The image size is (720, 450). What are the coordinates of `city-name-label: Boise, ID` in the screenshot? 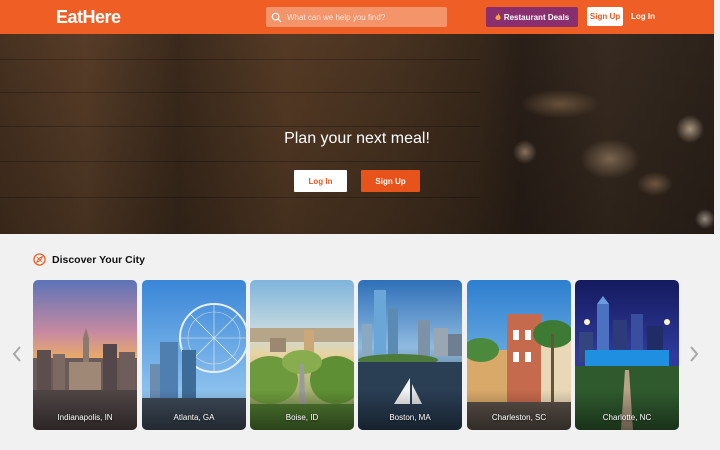 It's located at (302, 417).